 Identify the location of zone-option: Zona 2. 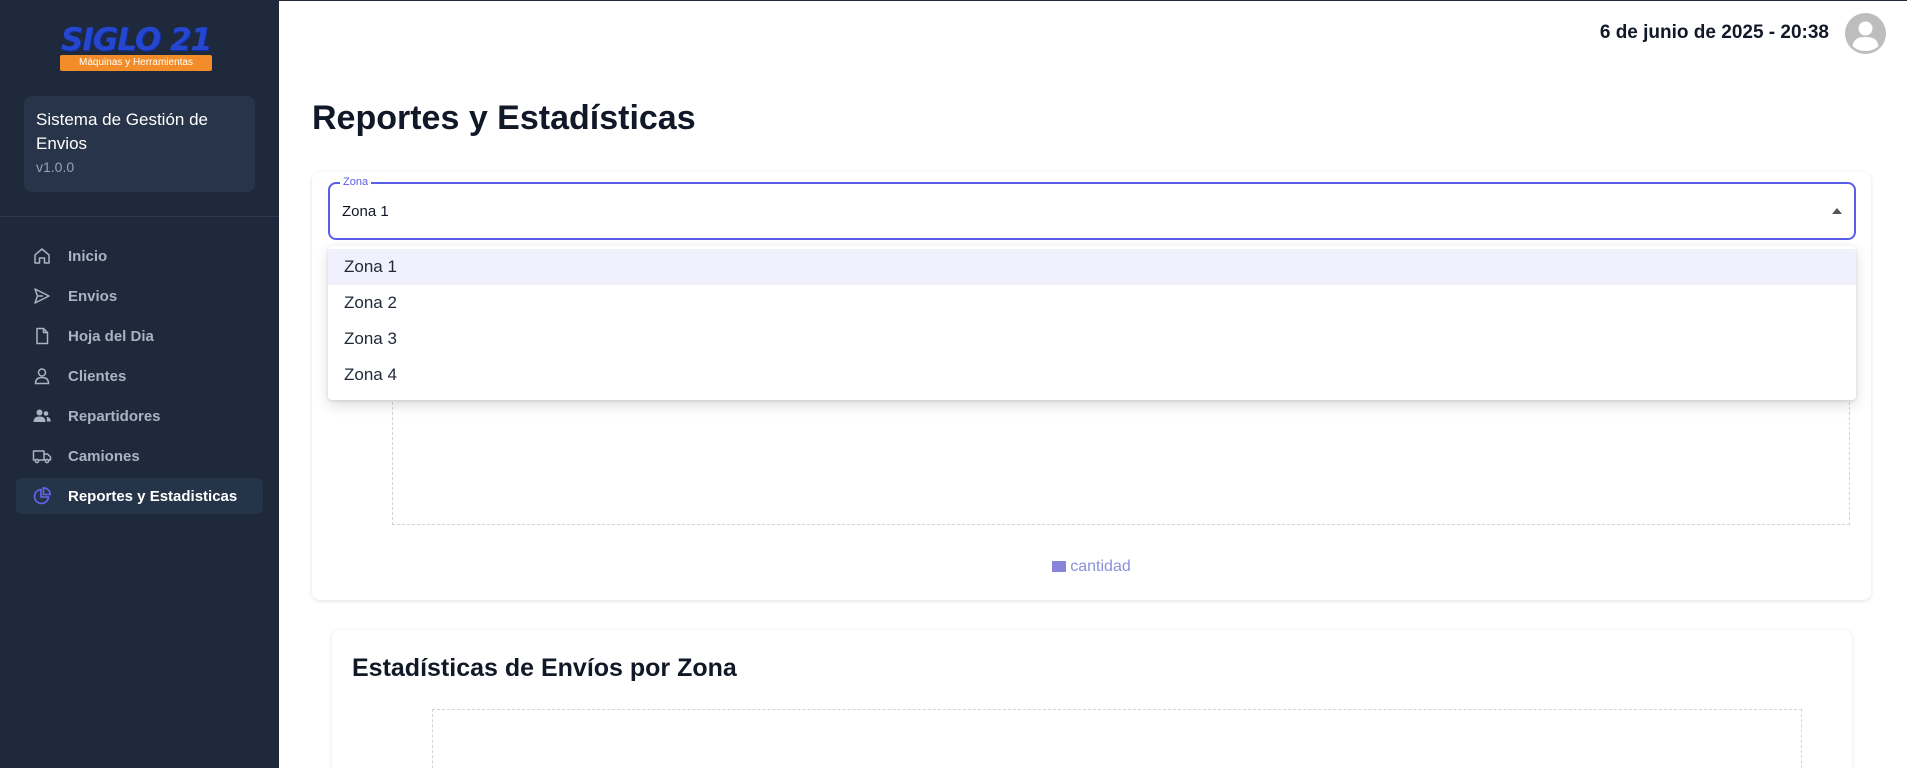
(1092, 303).